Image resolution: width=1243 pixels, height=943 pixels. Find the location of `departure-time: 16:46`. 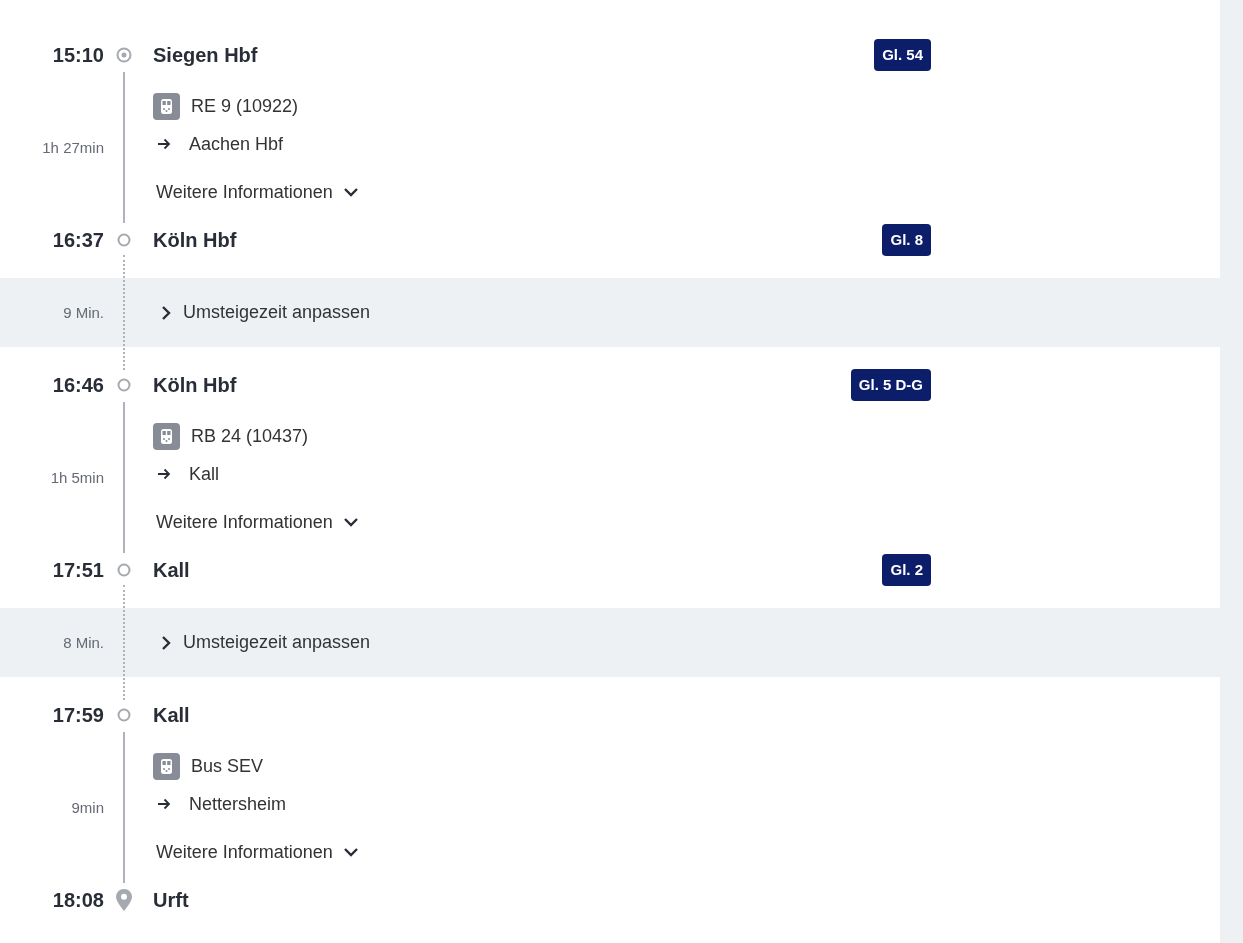

departure-time: 16:46 is located at coordinates (78, 385).